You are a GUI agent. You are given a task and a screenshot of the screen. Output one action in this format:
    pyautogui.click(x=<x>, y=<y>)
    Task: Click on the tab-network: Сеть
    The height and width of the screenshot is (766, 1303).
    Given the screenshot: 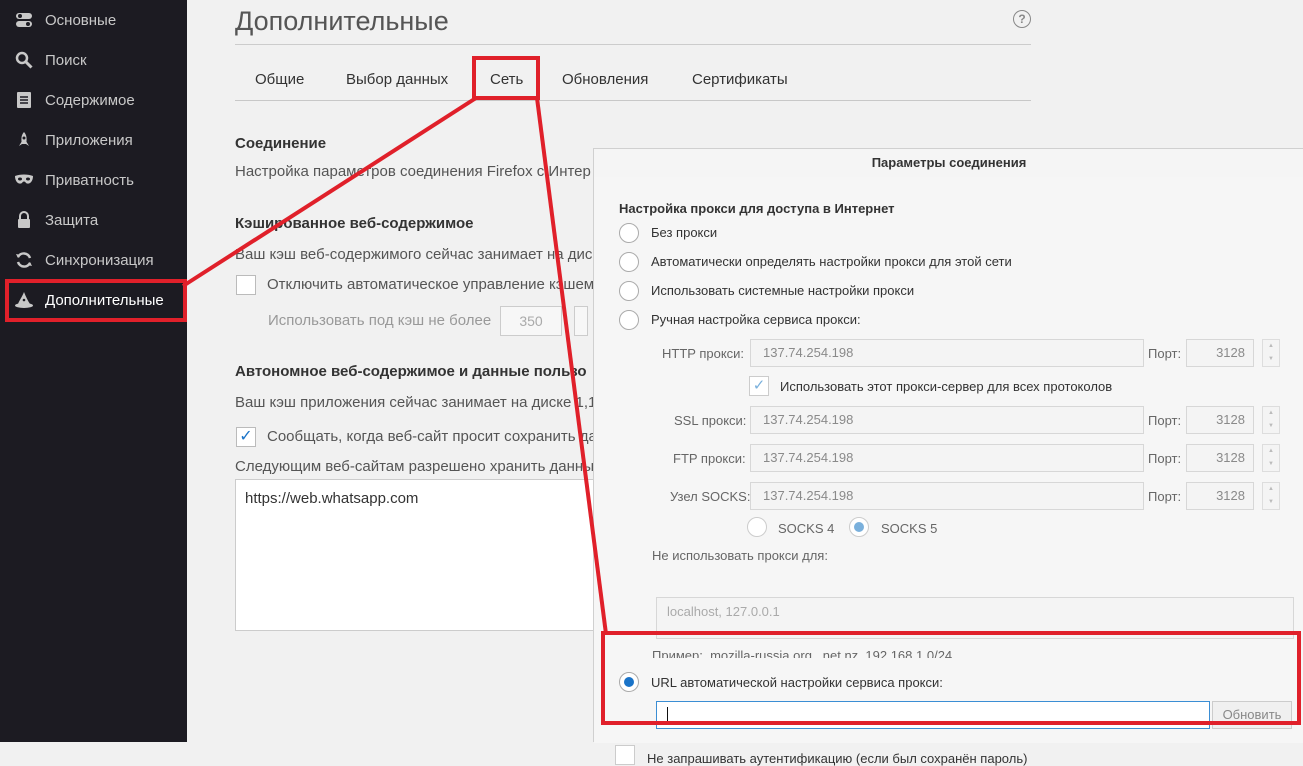 What is the action you would take?
    pyautogui.click(x=506, y=80)
    